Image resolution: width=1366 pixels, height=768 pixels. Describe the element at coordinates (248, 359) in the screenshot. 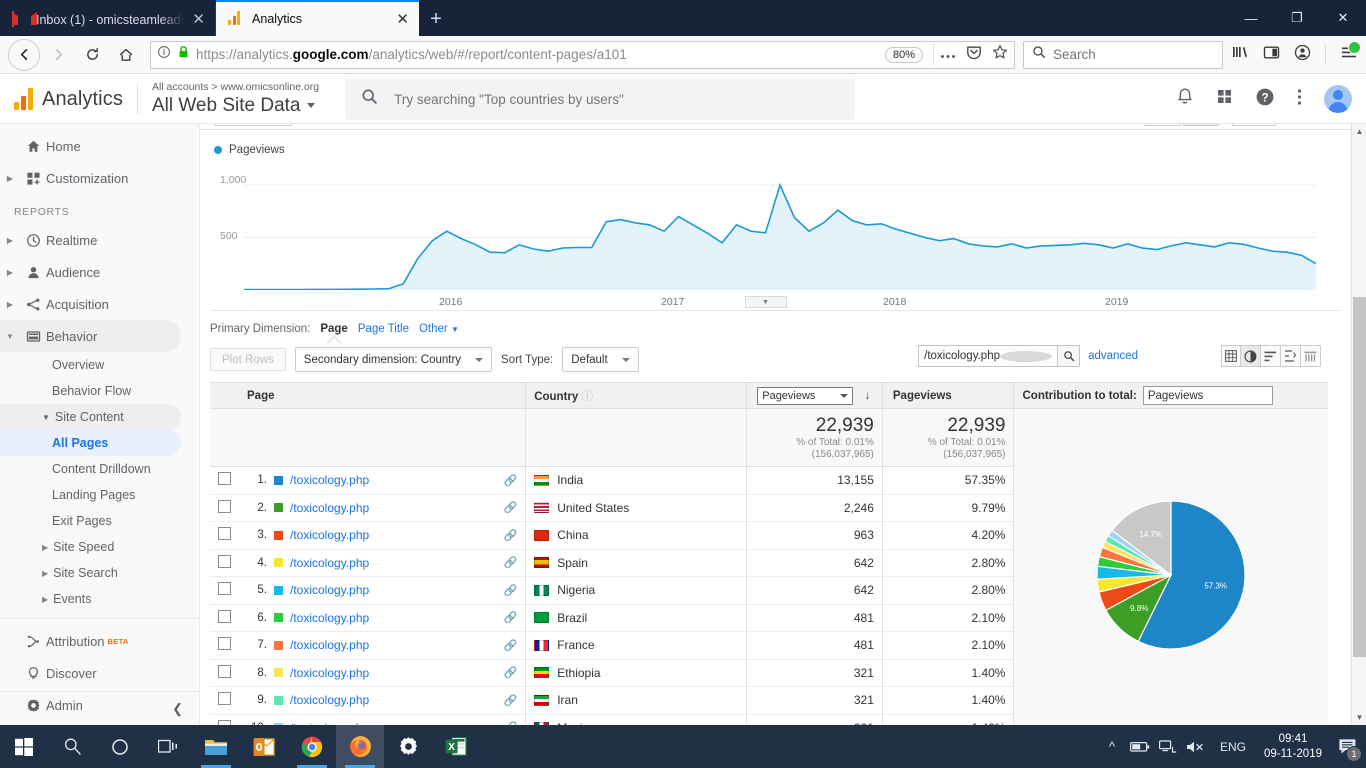

I see `plot-rows-button: Plot Rows` at that location.